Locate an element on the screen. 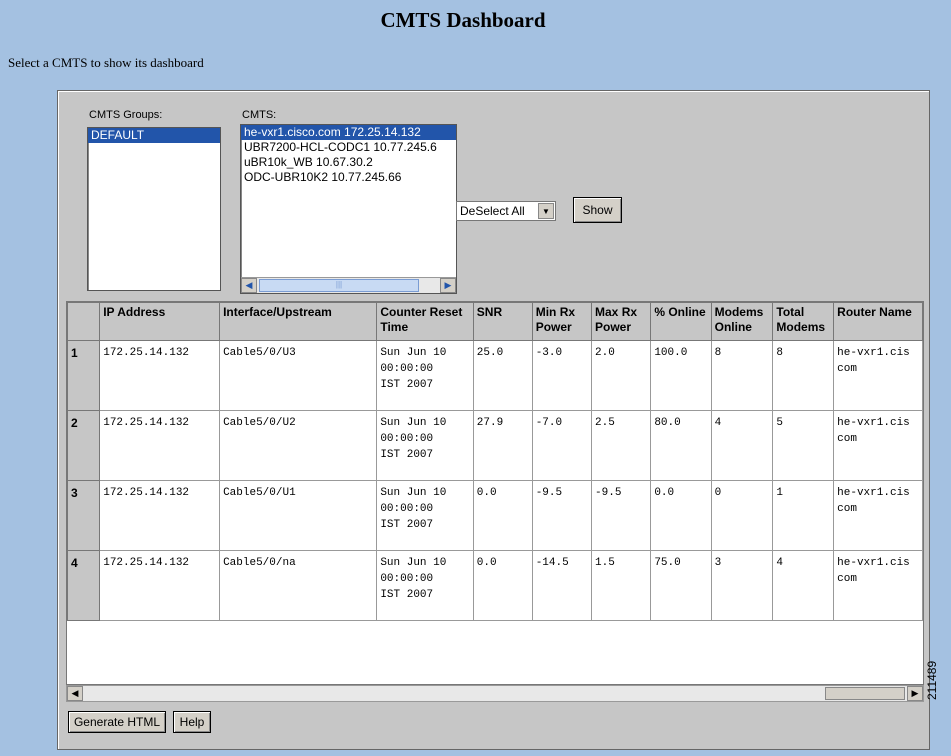 Image resolution: width=951 pixels, height=756 pixels. scroll-thumb is located at coordinates (865, 693).